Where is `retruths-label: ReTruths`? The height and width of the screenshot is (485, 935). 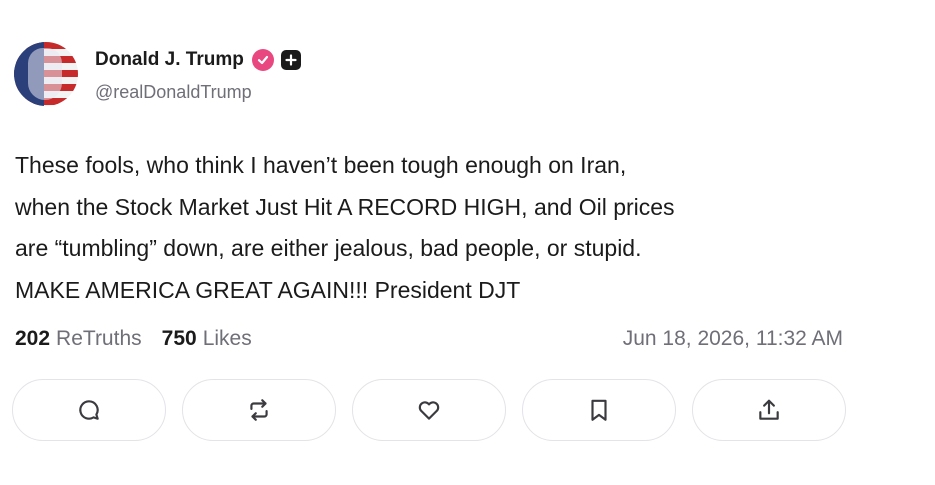 retruths-label: ReTruths is located at coordinates (99, 339).